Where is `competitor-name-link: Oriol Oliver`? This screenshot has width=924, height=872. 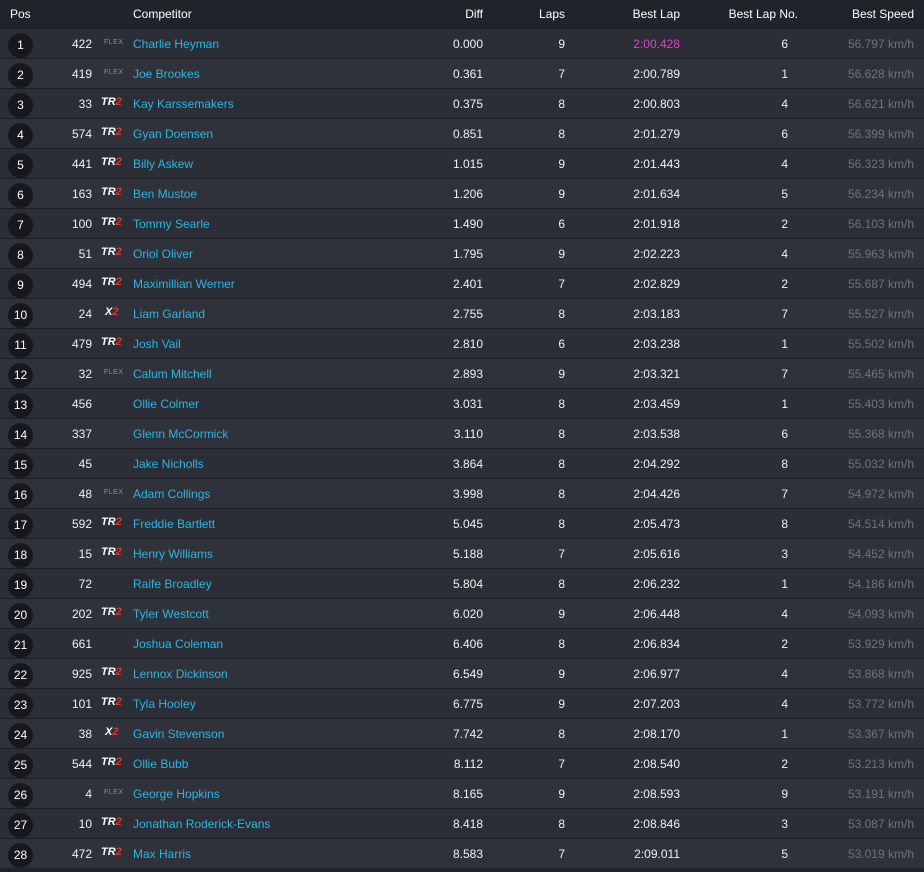
competitor-name-link: Oriol Oliver is located at coordinates (163, 254).